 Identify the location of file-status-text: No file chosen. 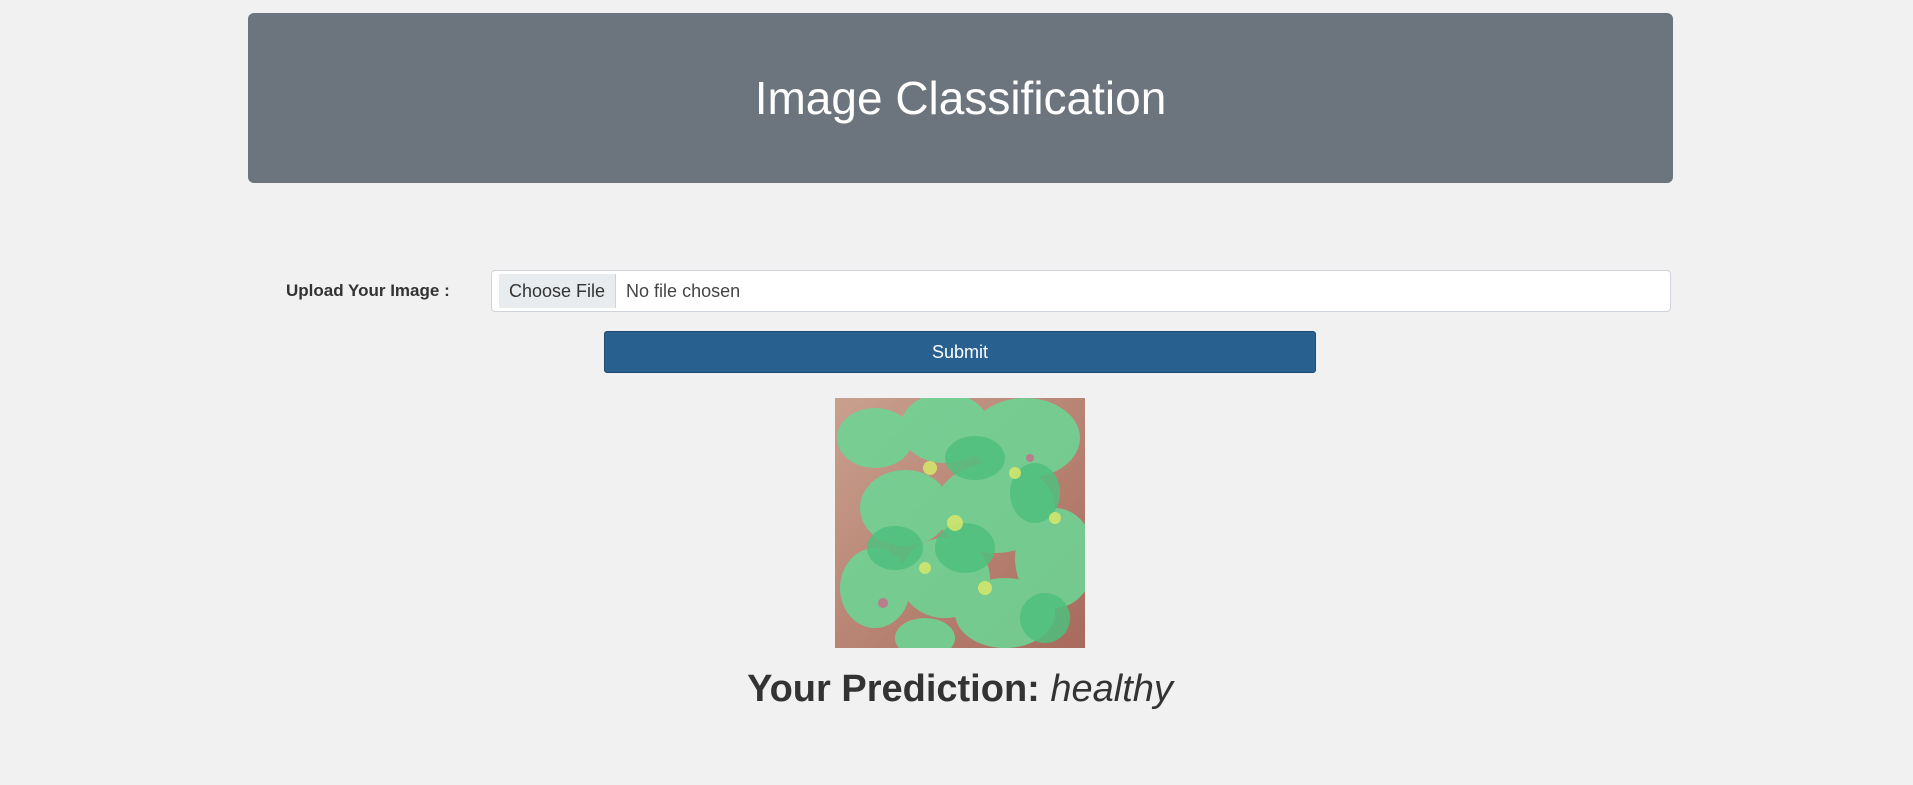
(683, 290).